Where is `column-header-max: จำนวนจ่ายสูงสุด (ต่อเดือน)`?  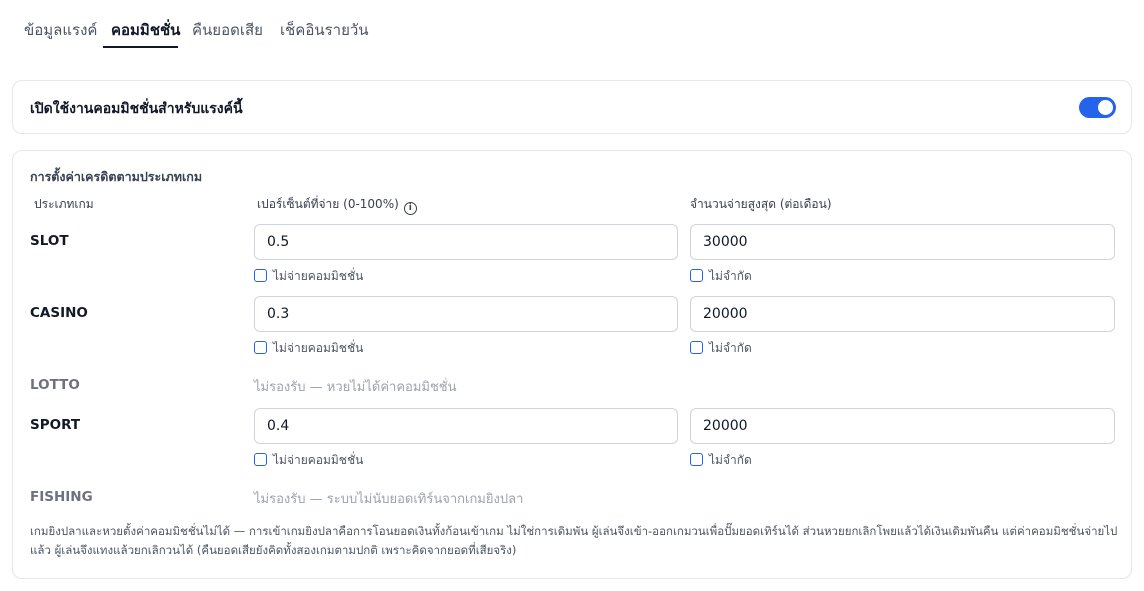 column-header-max: จำนวนจ่ายสูงสุด (ต่อเดือน) is located at coordinates (761, 204).